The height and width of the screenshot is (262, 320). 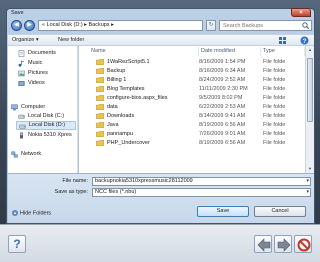 I want to click on table-row: pannampu 7/26/2009 9:01 AM File folde, so click(x=192, y=134).